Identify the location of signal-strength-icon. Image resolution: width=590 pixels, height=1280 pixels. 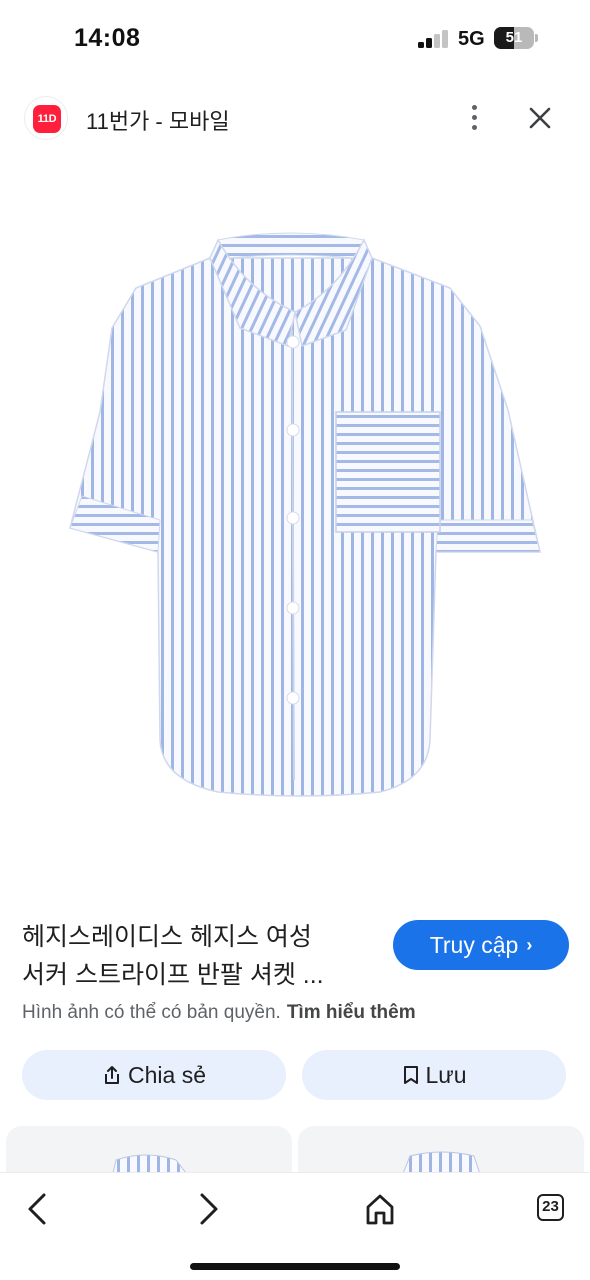
(434, 39).